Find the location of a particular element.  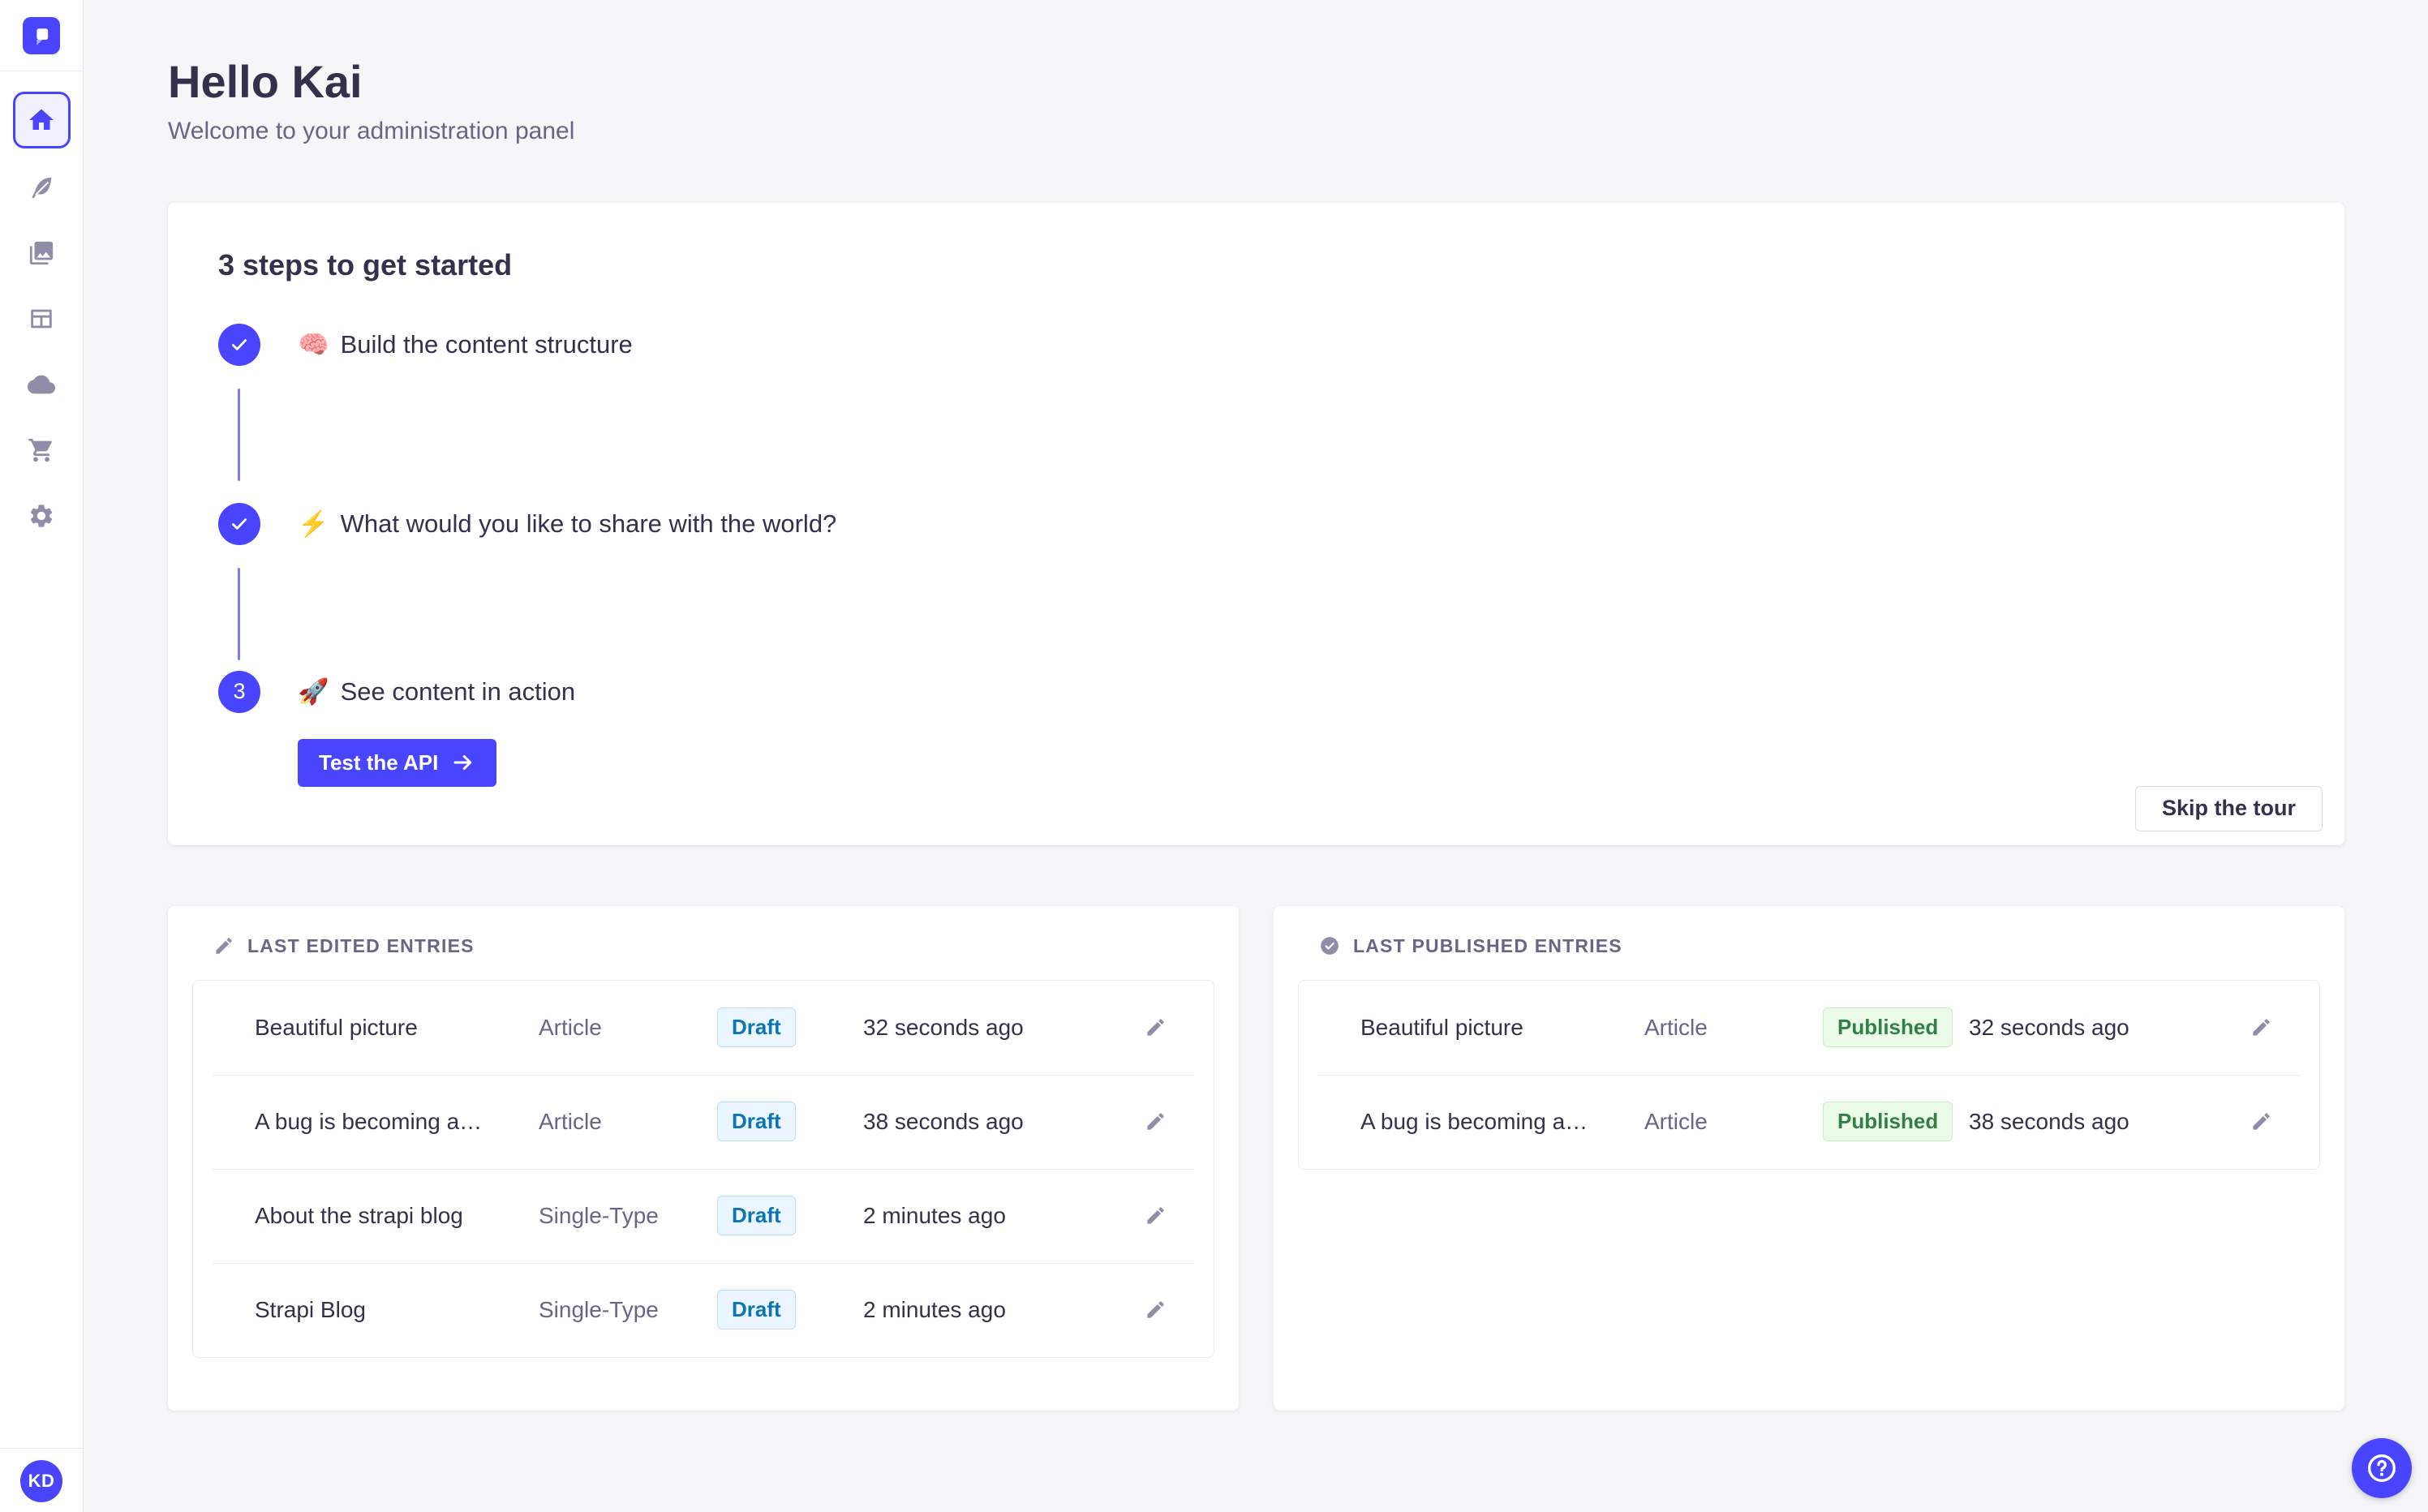

step-1-check-bullet is located at coordinates (239, 344).